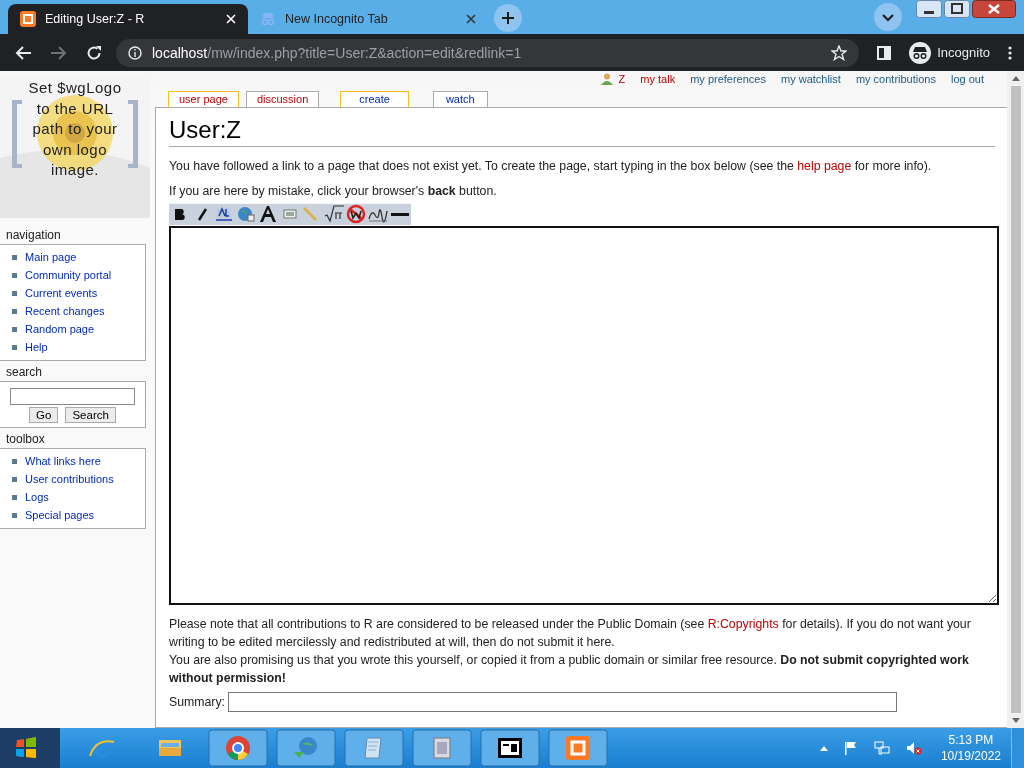 This screenshot has width=1024, height=768. What do you see at coordinates (60, 329) in the screenshot?
I see `sidebar-link: Random page` at bounding box center [60, 329].